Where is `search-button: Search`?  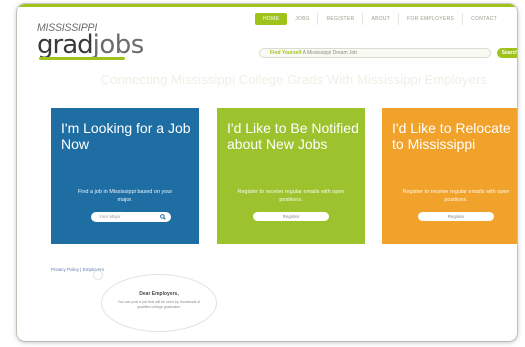 search-button: Search is located at coordinates (507, 53).